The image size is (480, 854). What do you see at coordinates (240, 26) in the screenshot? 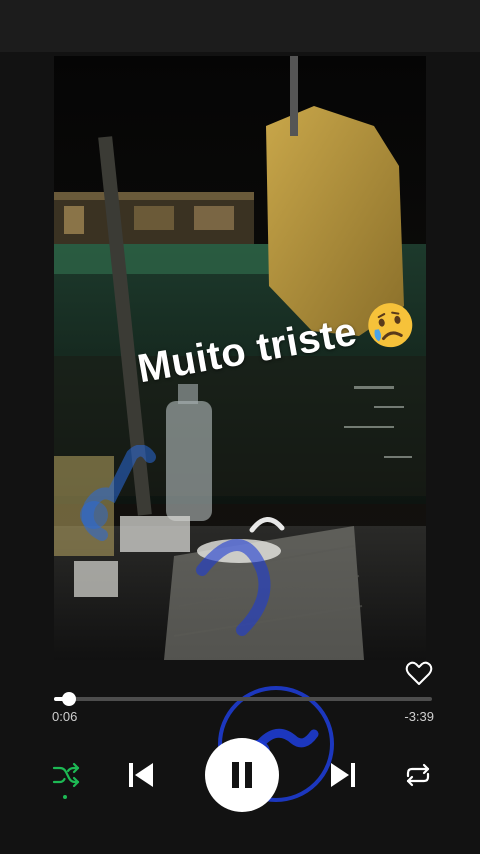
I see `status-bar` at bounding box center [240, 26].